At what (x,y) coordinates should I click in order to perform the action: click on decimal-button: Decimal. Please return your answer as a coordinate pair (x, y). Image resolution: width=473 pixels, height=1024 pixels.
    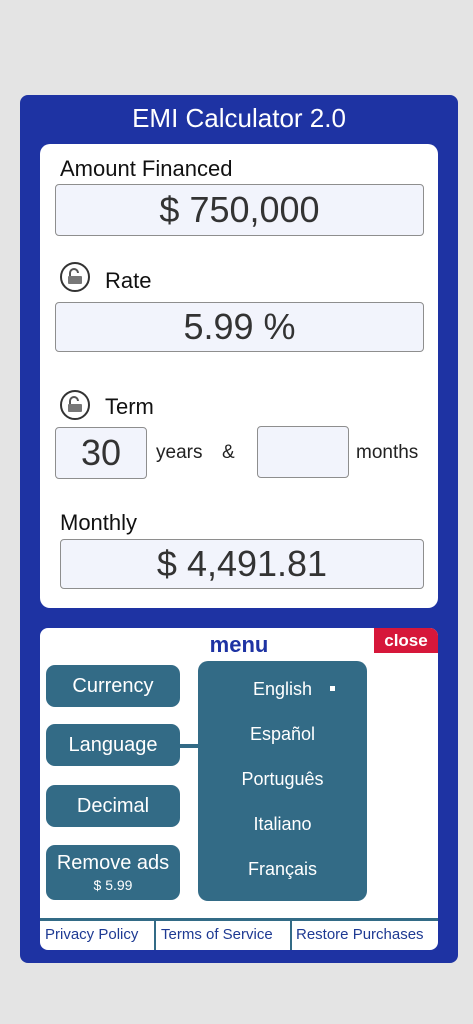
    Looking at the image, I should click on (113, 806).